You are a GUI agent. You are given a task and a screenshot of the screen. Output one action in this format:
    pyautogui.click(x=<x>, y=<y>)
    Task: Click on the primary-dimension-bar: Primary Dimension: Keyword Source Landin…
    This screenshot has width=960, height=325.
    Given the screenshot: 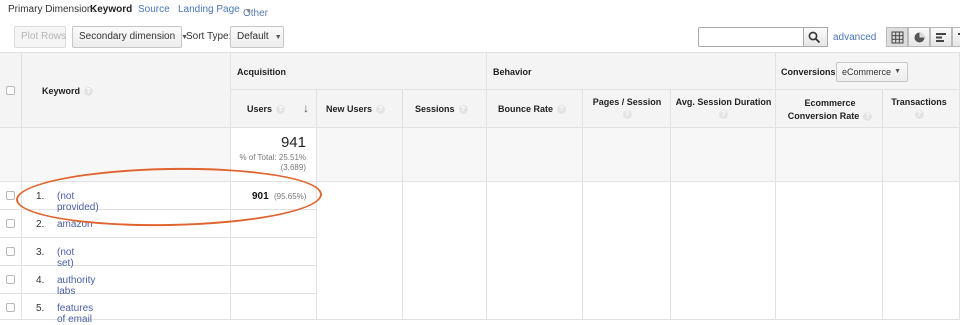 What is the action you would take?
    pyautogui.click(x=480, y=10)
    